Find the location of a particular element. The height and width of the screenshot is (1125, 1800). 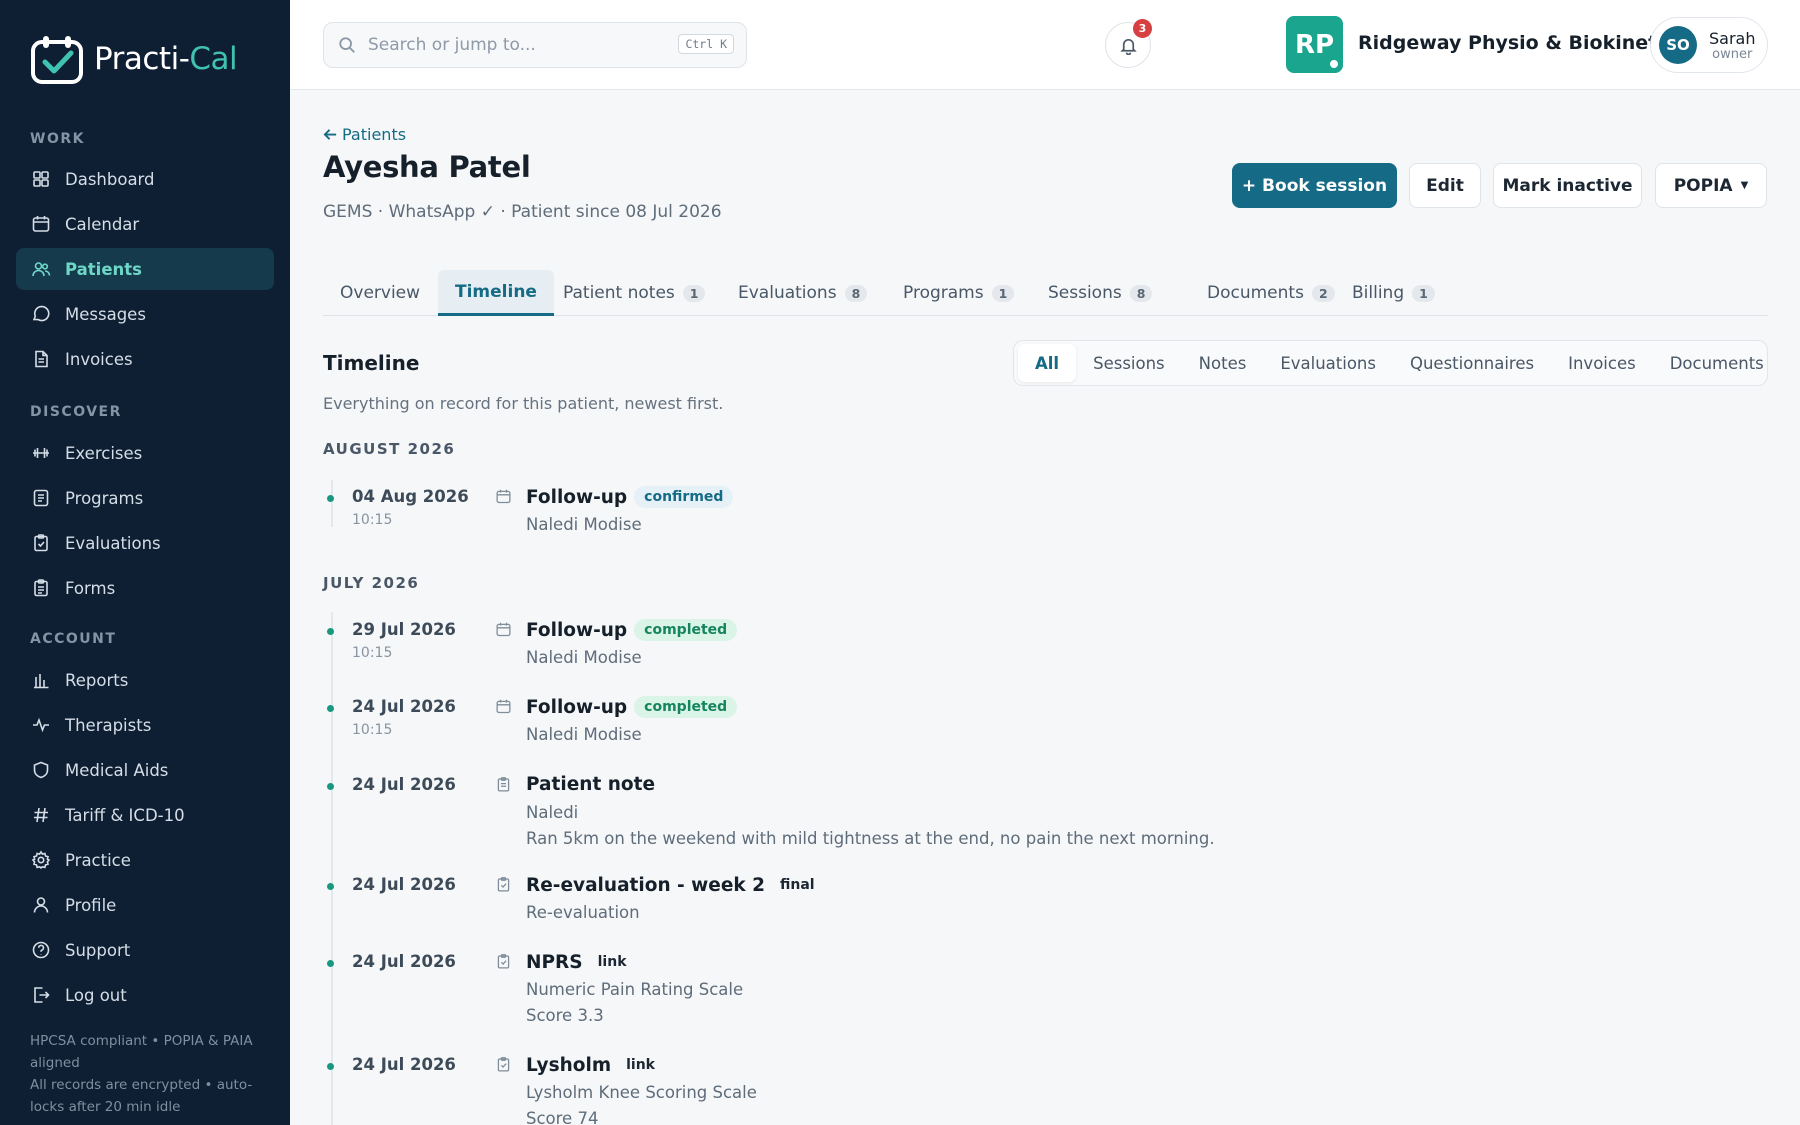

entry-title: Follow-up is located at coordinates (577, 630).